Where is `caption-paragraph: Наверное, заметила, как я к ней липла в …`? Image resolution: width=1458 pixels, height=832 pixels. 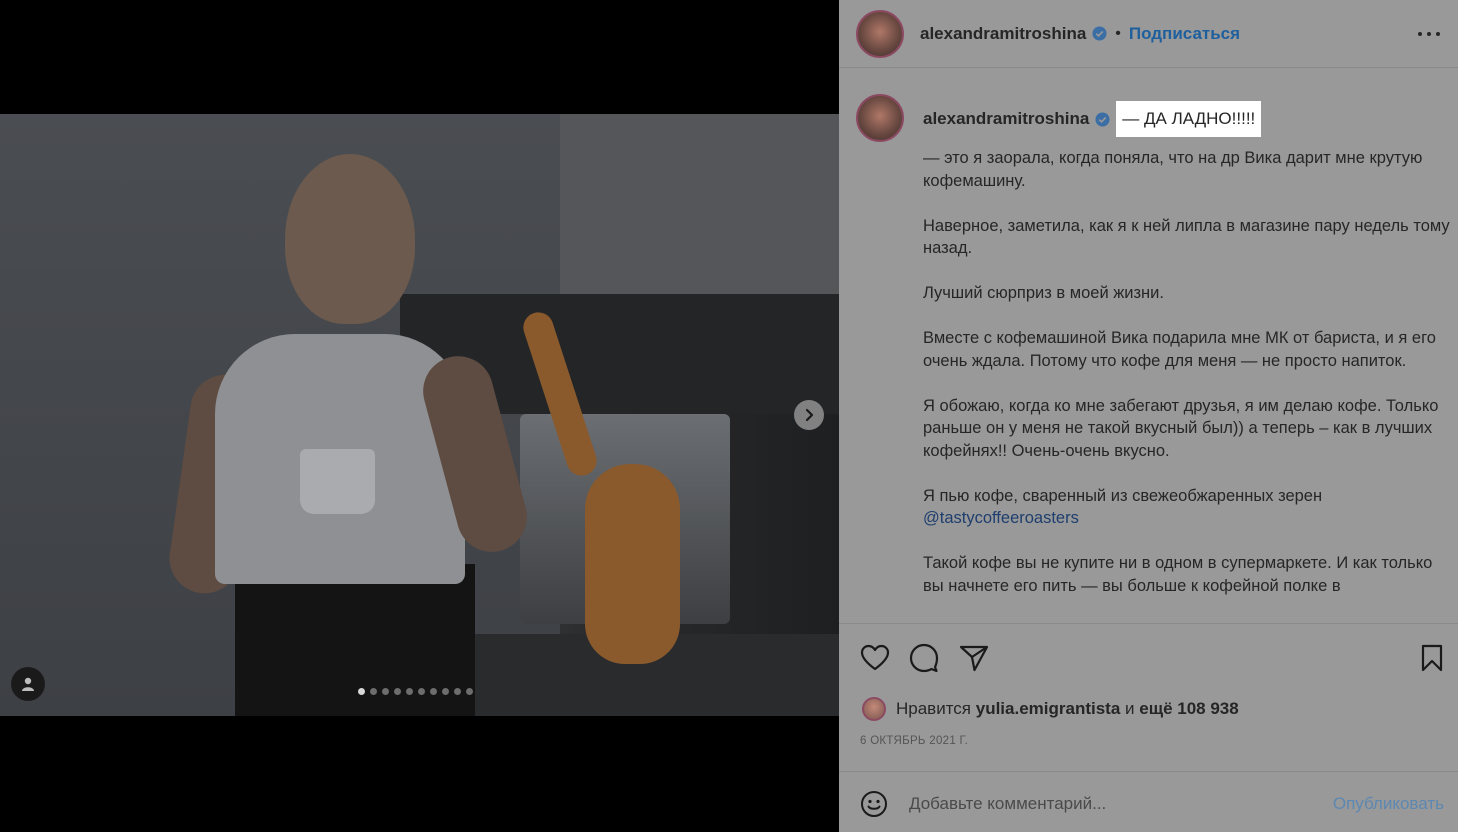
caption-paragraph: Наверное, заметила, как я к ней липла в … is located at coordinates (1186, 237).